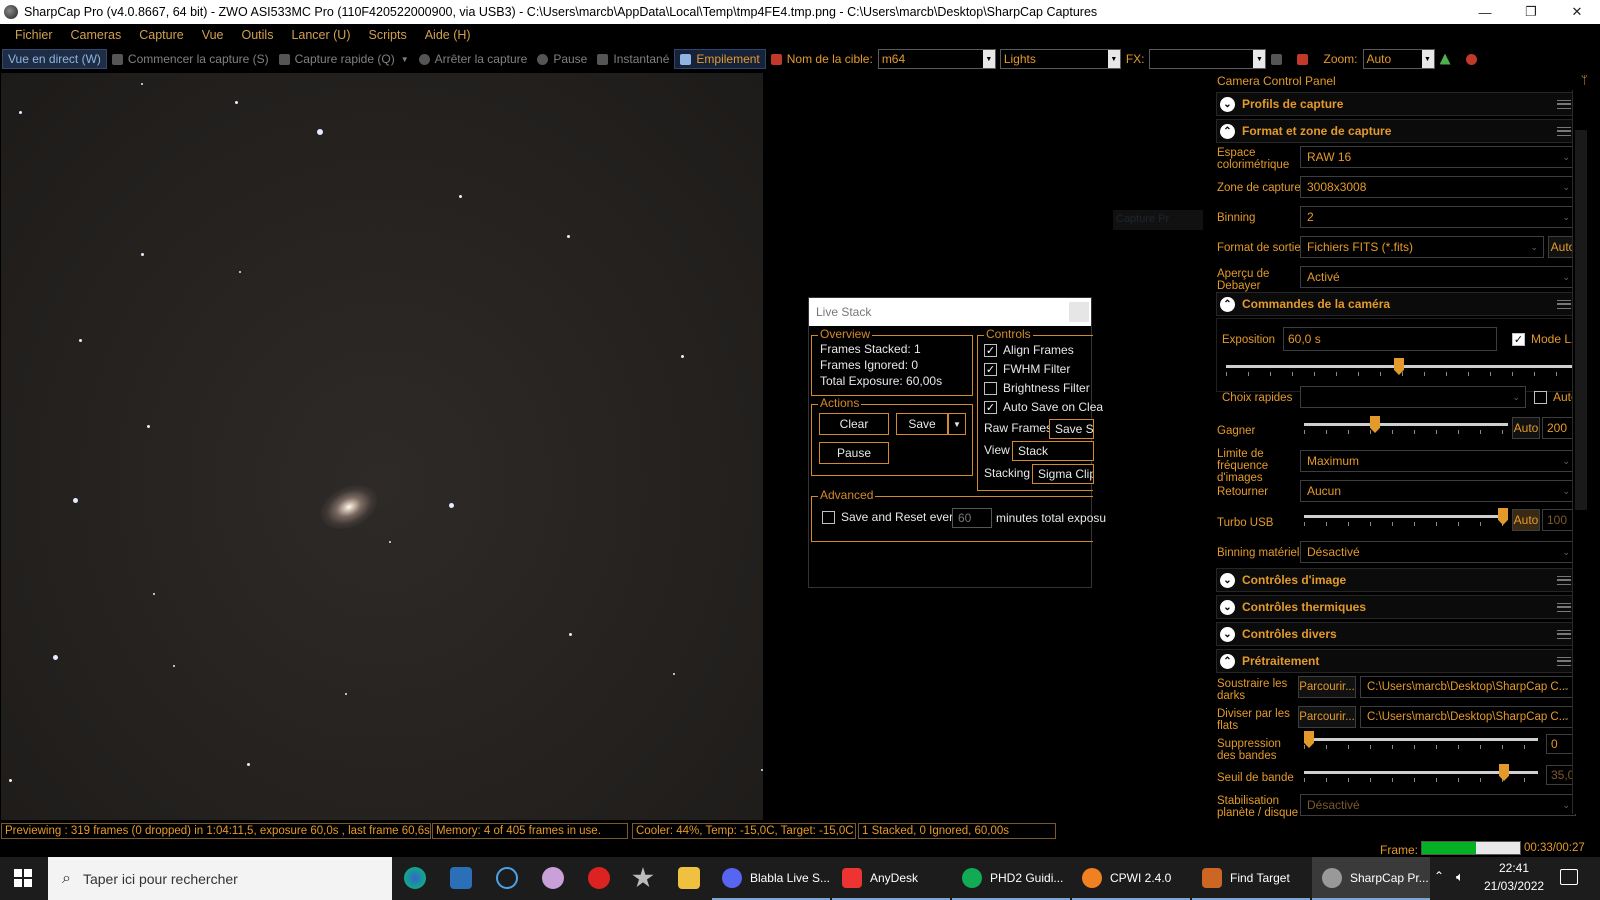  Describe the element at coordinates (54, 59) in the screenshot. I see `live-view-button: Vue en direct (W)` at that location.